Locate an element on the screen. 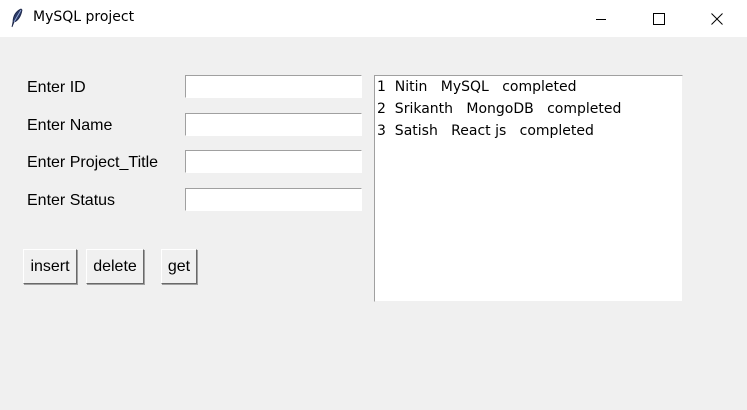 The image size is (747, 410). minimize-icon is located at coordinates (601, 19).